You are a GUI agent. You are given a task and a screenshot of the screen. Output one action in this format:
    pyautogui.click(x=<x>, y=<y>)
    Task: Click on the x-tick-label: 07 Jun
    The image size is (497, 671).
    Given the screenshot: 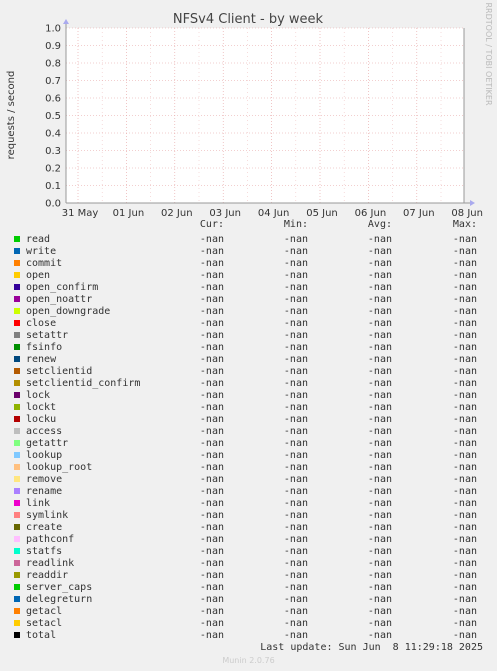 What is the action you would take?
    pyautogui.click(x=419, y=213)
    